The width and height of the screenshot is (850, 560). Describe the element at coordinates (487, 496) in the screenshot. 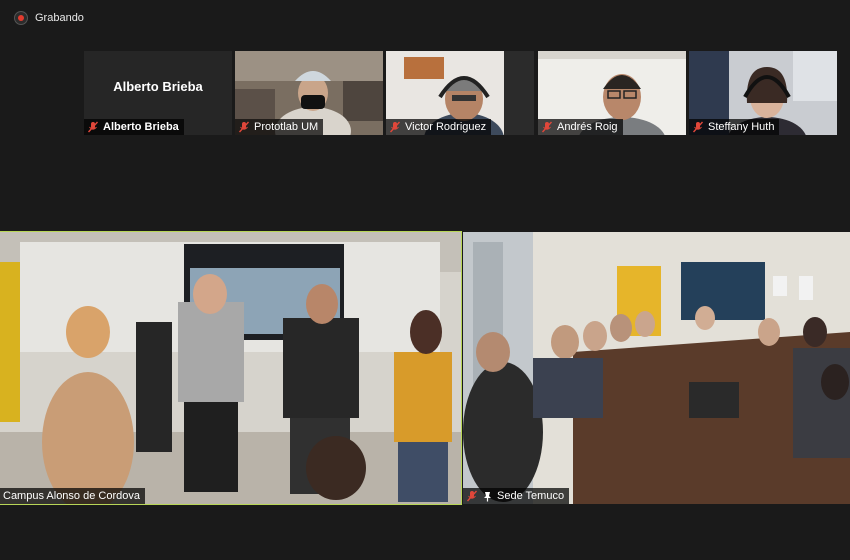

I see `pin-icon` at that location.